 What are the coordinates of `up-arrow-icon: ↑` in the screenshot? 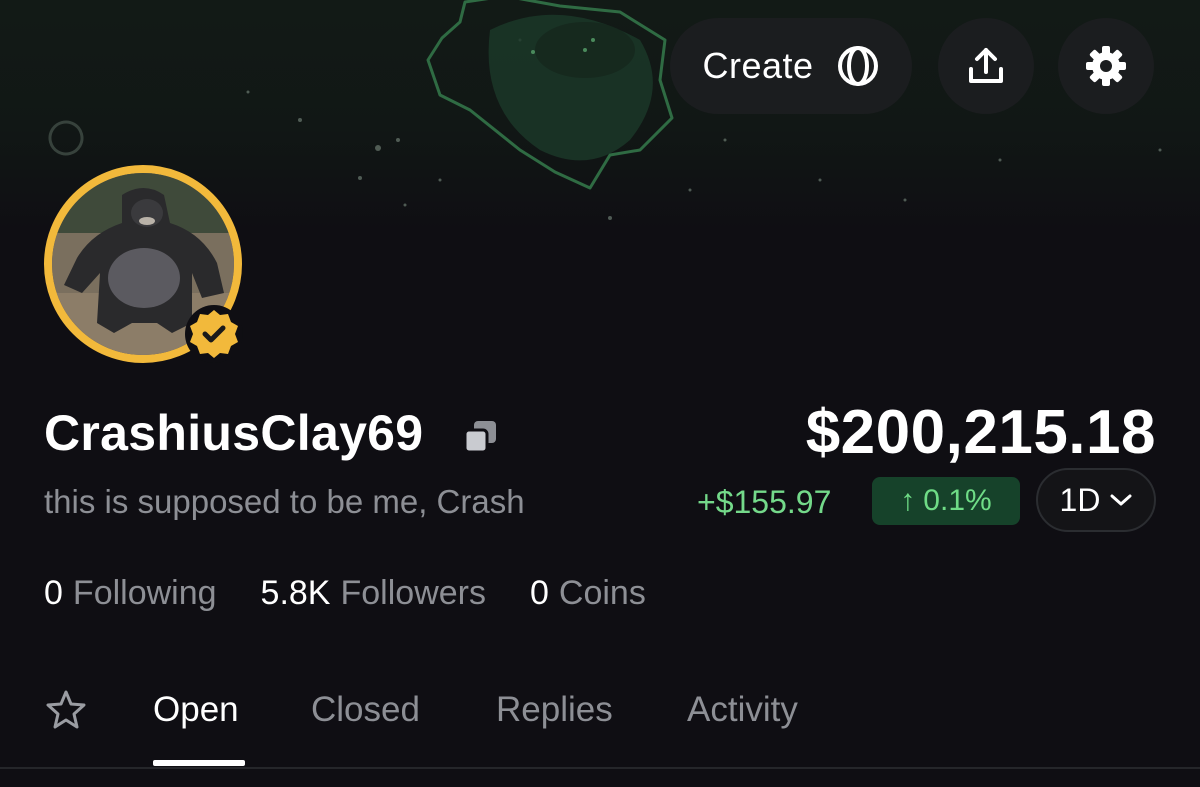 It's located at (908, 500).